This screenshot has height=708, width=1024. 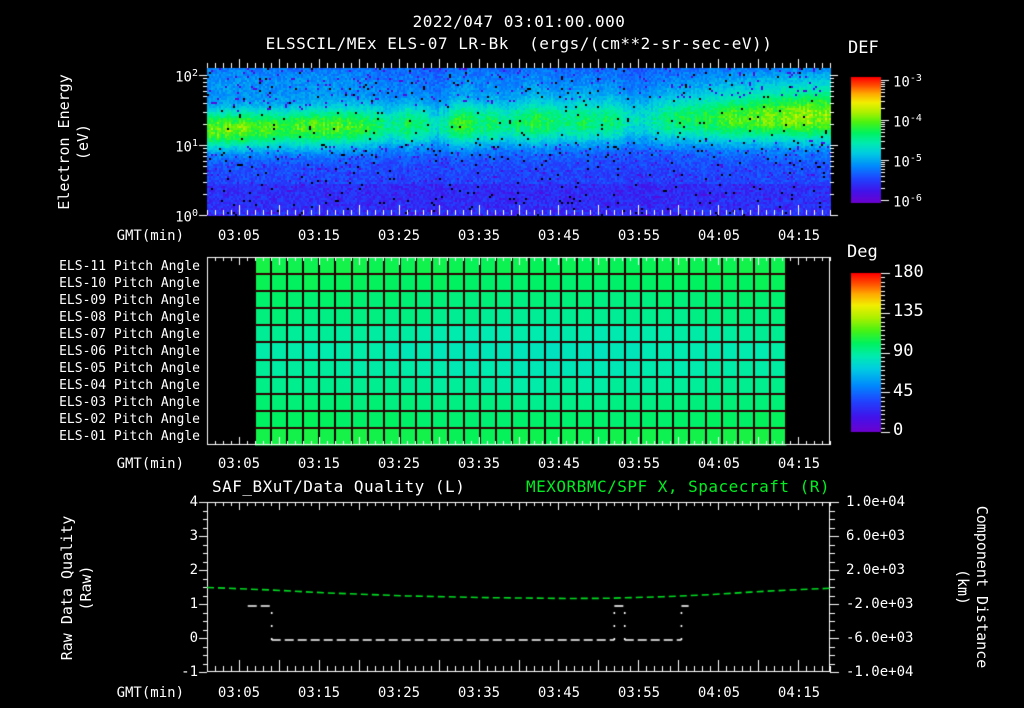 I want to click on quality-axis-title-line1: Raw Data Quality, so click(x=67, y=588).